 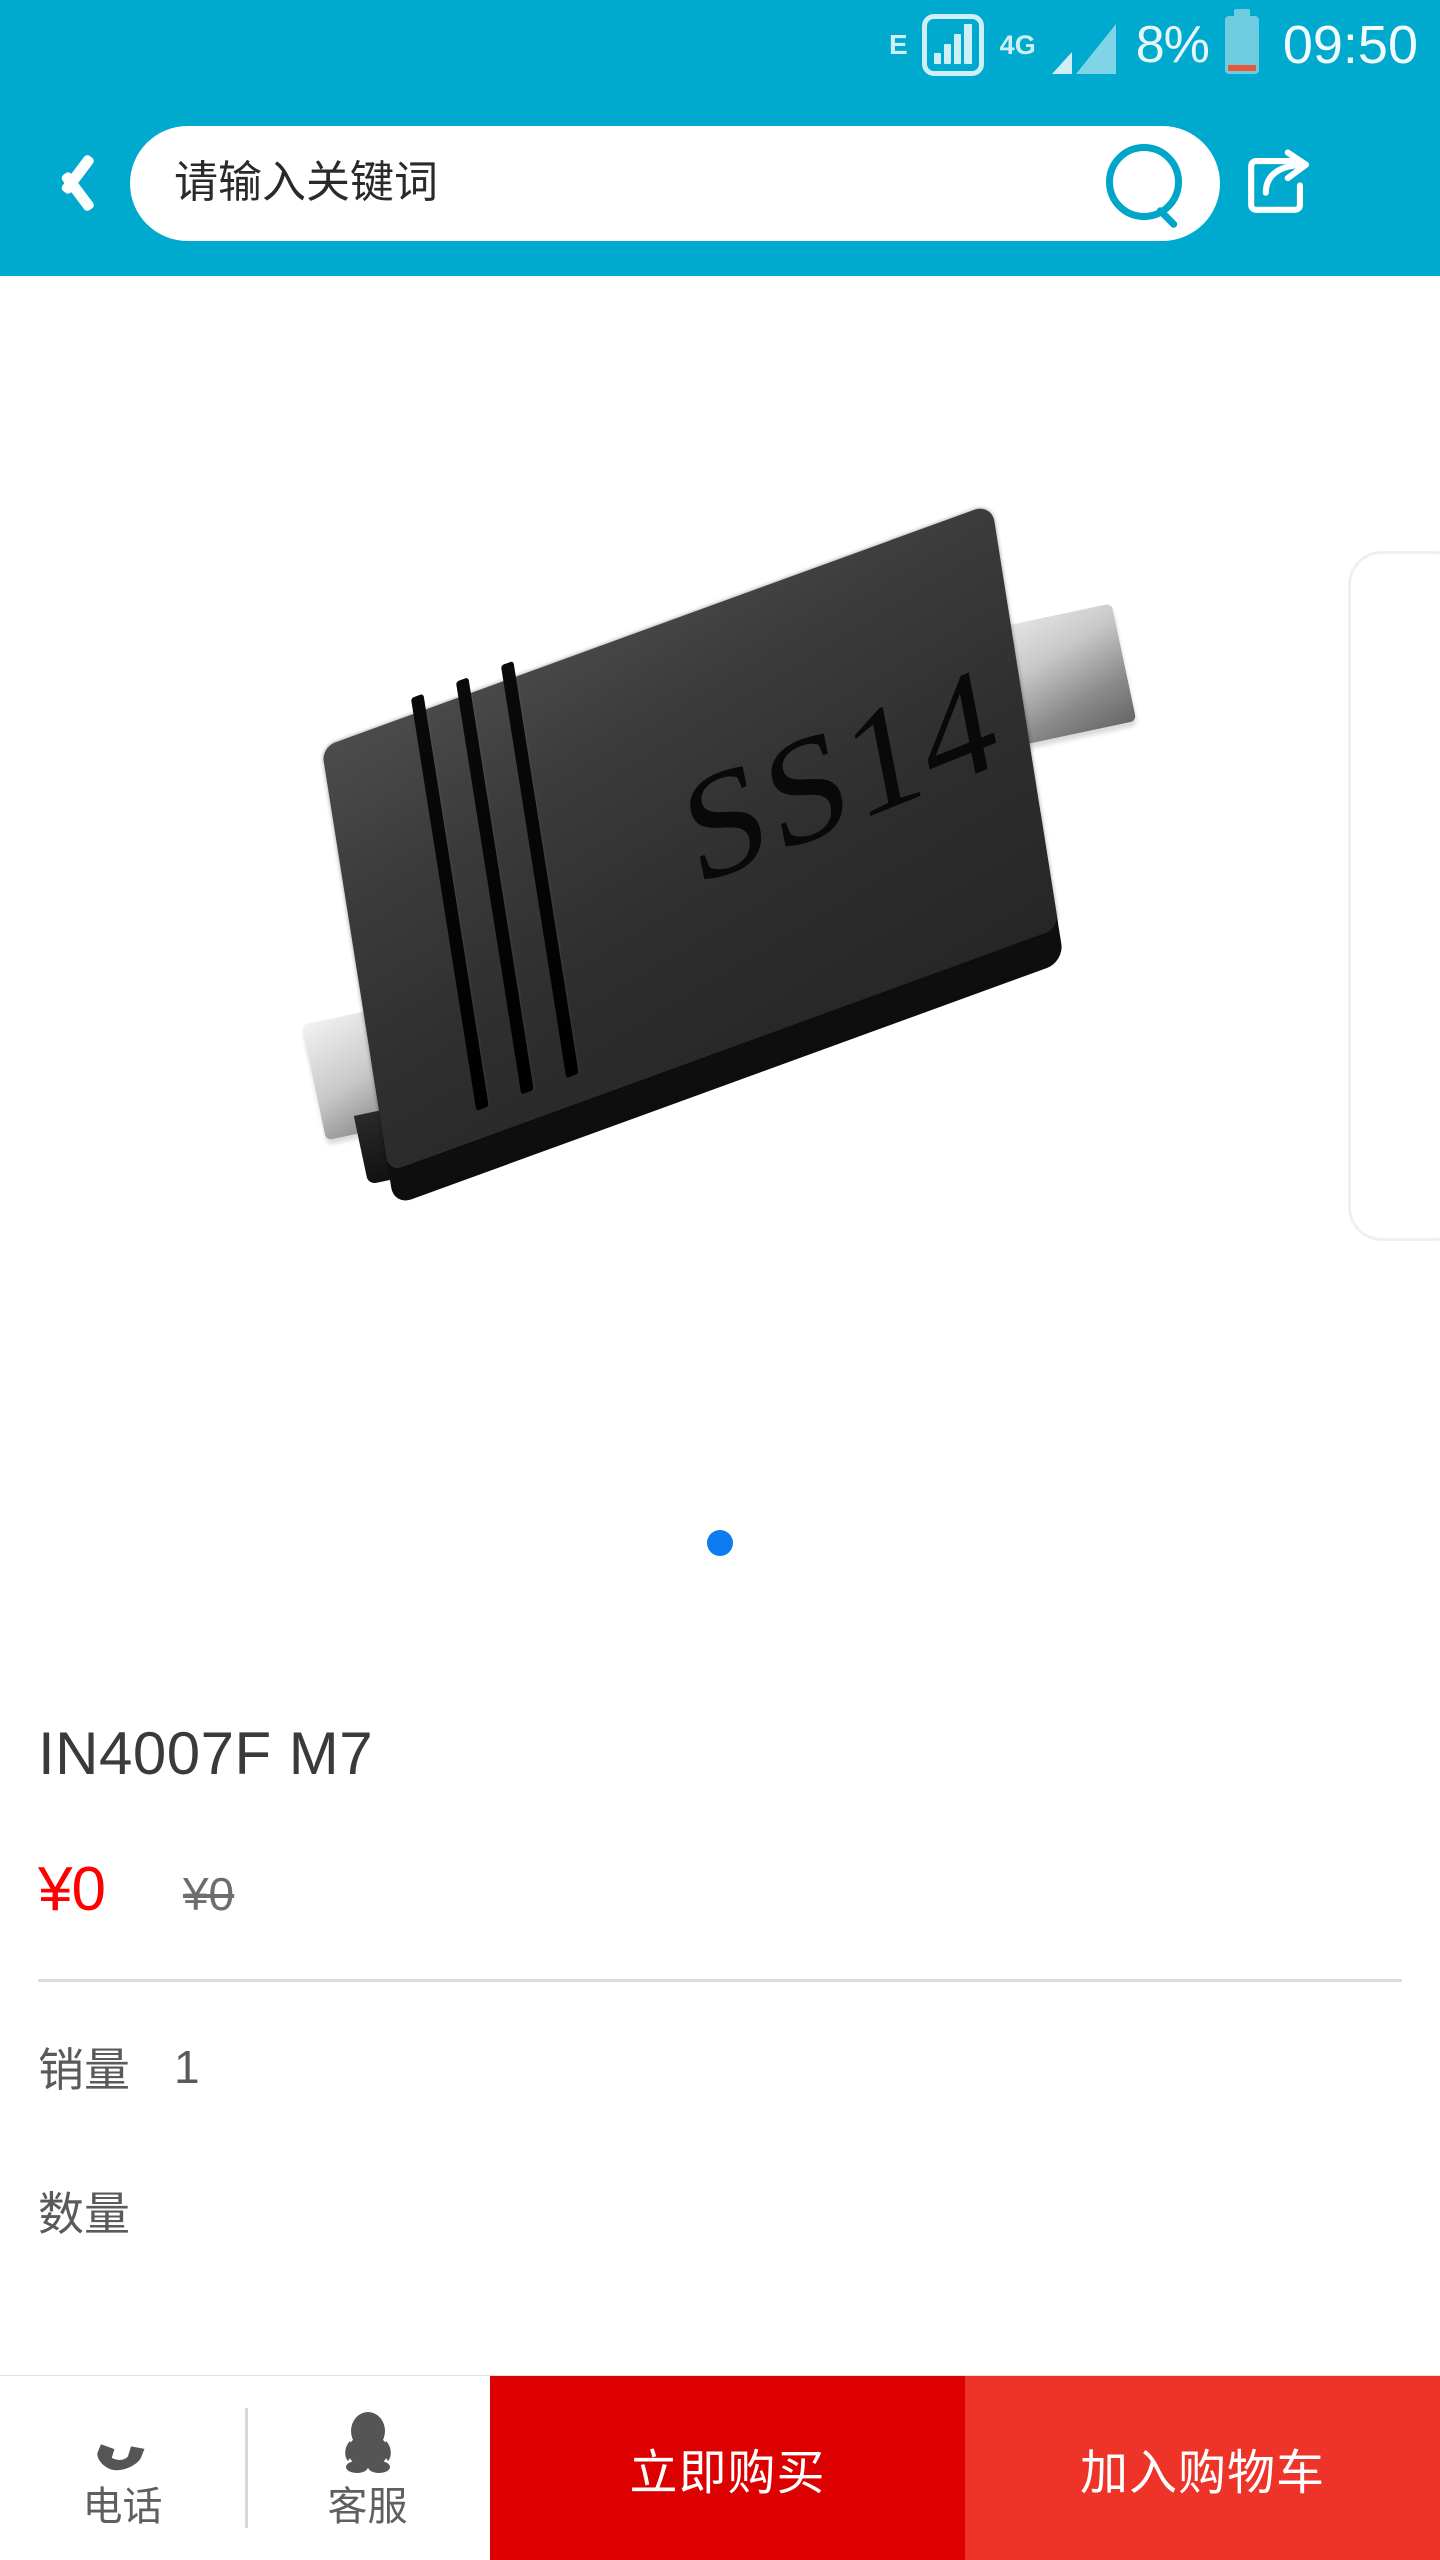 I want to click on qq-penguin-icon, so click(x=368, y=2440).